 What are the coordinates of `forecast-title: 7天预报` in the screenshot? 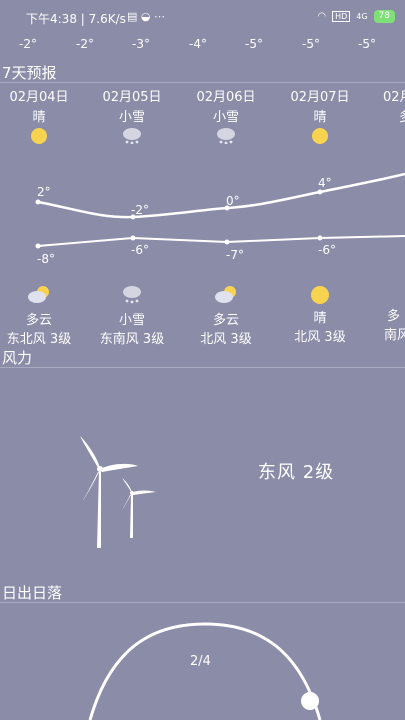 It's located at (29, 73).